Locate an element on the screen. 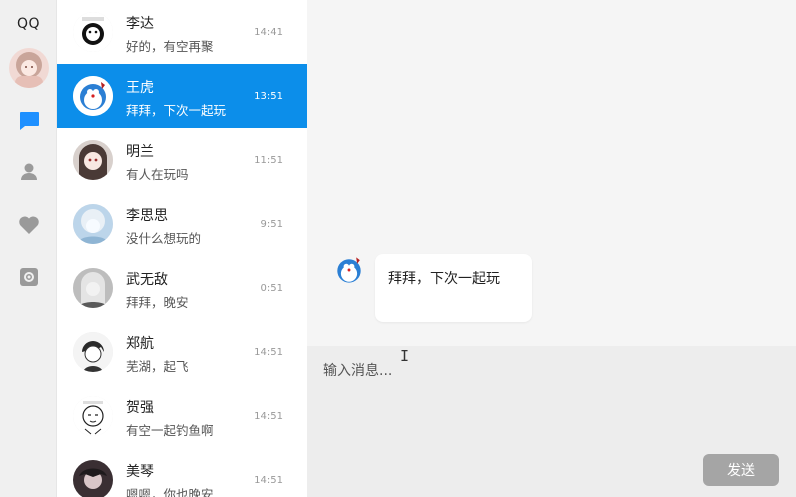  sender-avatar is located at coordinates (349, 270).